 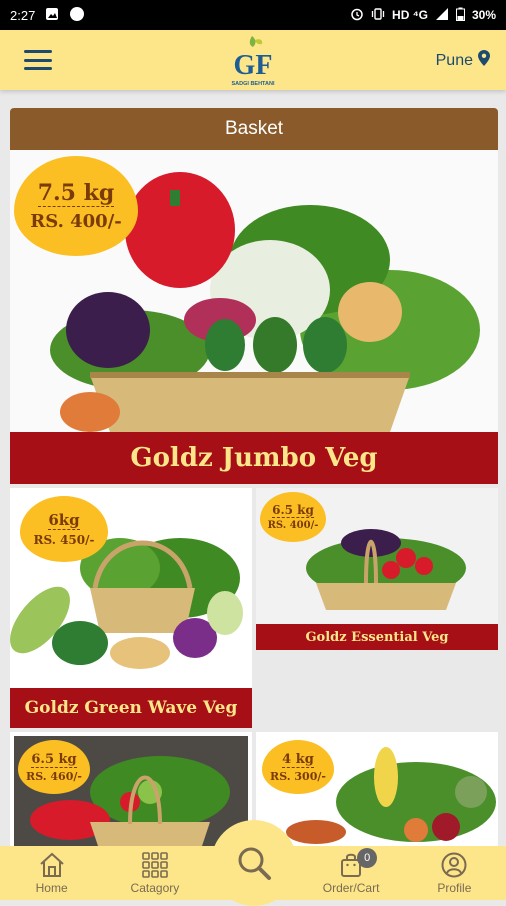 I want to click on nav-profile: Profile, so click(x=454, y=873).